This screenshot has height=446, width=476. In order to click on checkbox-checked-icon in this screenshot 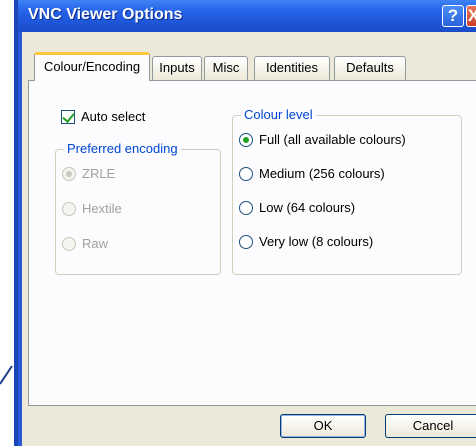, I will do `click(68, 116)`.